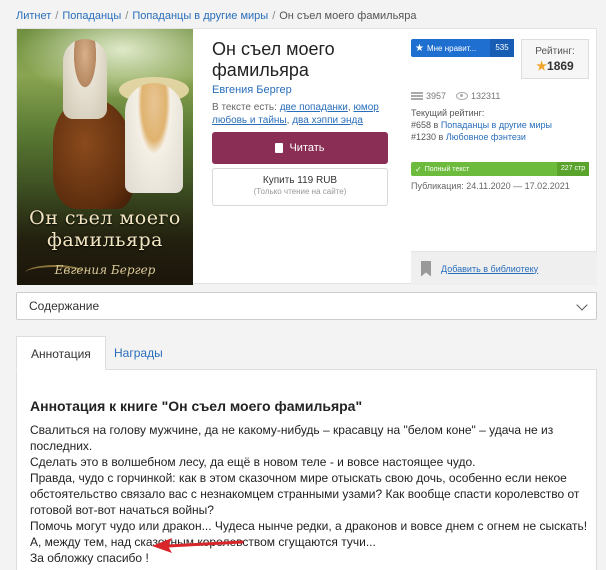 The height and width of the screenshot is (570, 606). Describe the element at coordinates (301, 90) in the screenshot. I see `book-author-link: Евгения Бергер` at that location.